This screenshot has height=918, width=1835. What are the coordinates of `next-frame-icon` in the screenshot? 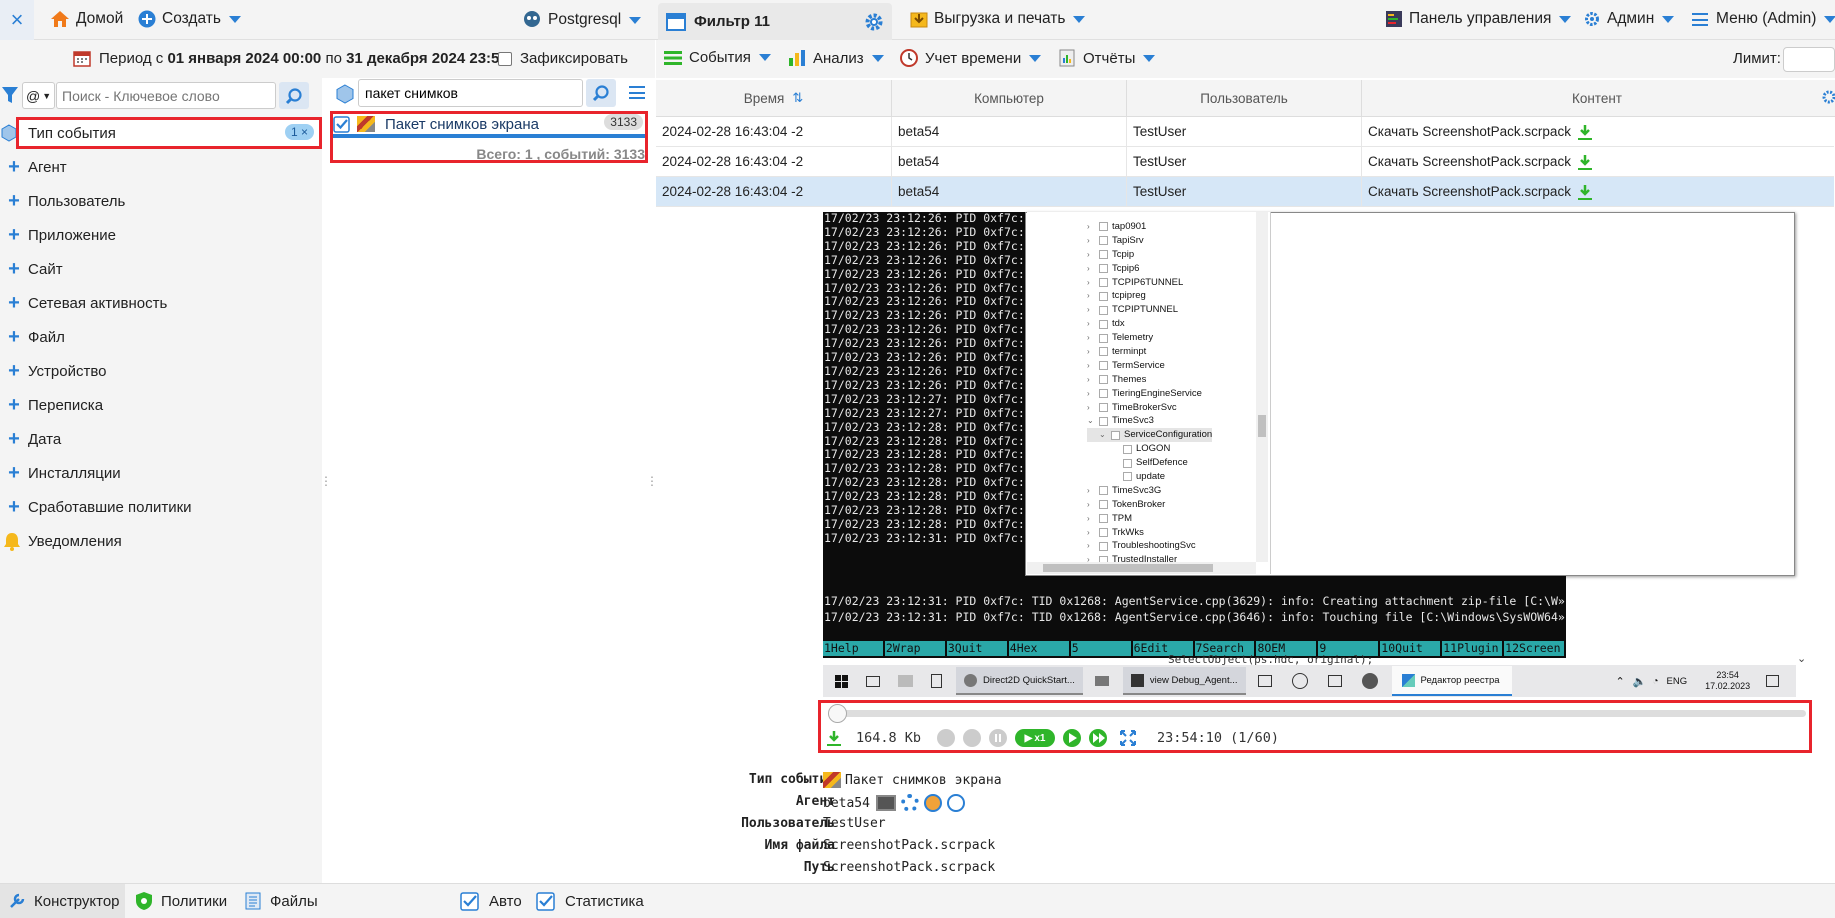 It's located at (1072, 738).